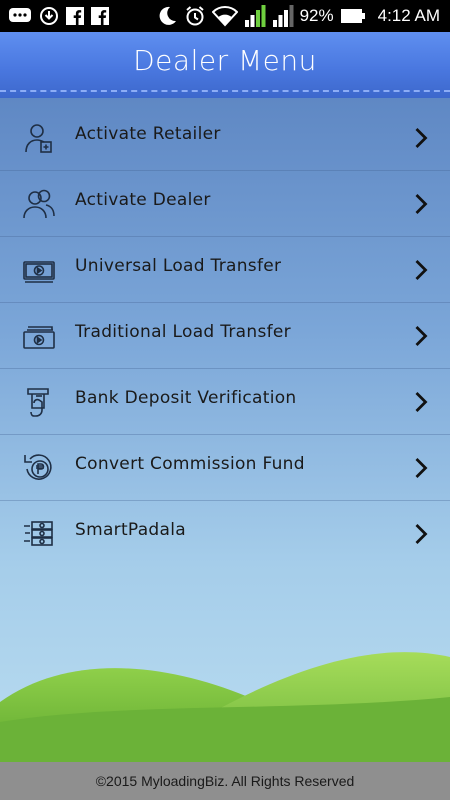  I want to click on menu-item-label: Activate Dealer, so click(143, 200).